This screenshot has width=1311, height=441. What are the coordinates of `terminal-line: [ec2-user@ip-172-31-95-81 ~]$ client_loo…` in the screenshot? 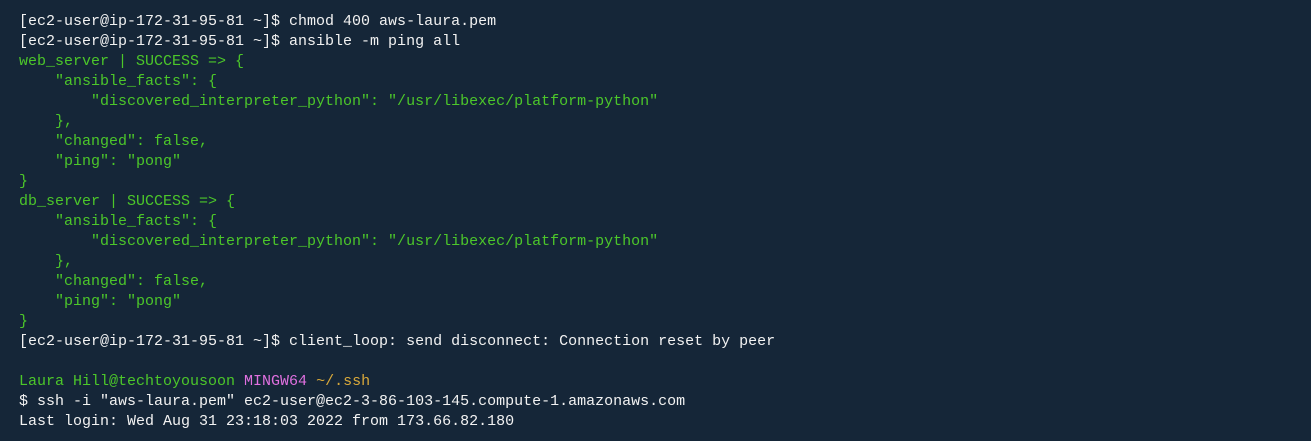 It's located at (397, 342).